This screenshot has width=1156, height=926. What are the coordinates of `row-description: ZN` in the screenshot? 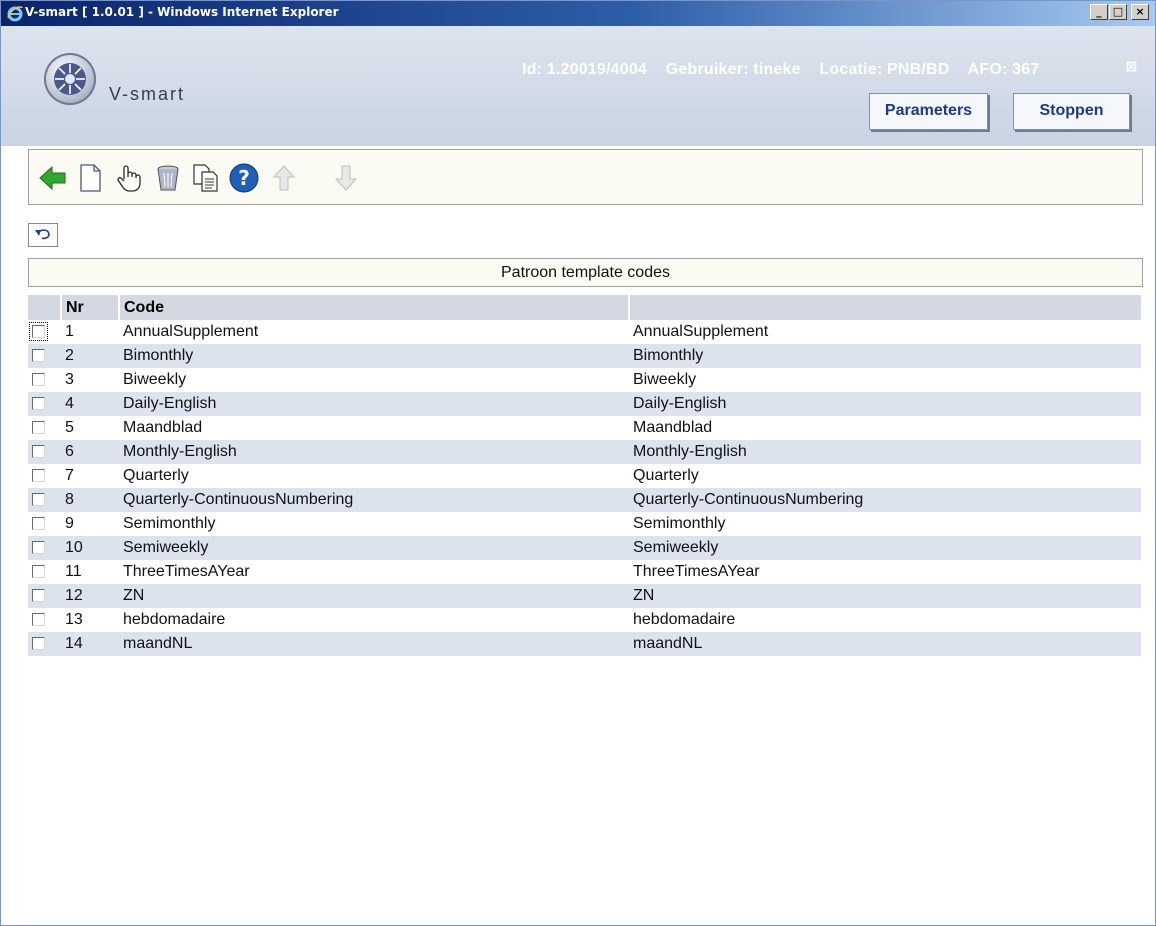 It's located at (885, 596).